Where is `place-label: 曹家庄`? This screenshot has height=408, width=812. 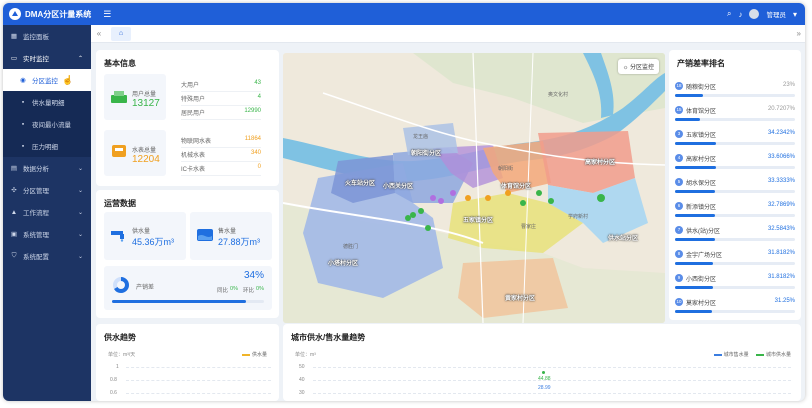 place-label: 曹家庄 is located at coordinates (529, 227).